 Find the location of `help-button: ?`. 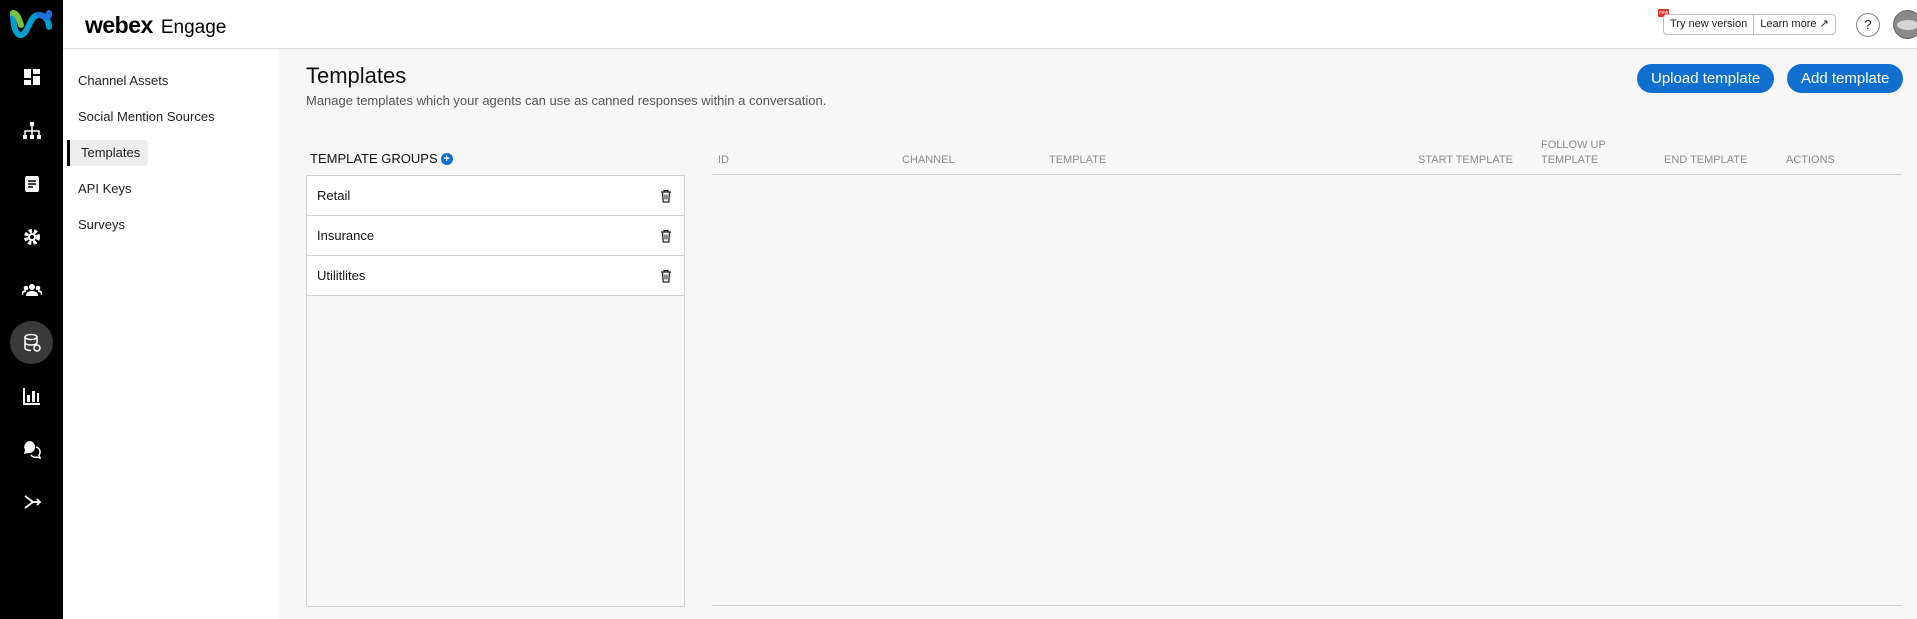

help-button: ? is located at coordinates (1868, 25).